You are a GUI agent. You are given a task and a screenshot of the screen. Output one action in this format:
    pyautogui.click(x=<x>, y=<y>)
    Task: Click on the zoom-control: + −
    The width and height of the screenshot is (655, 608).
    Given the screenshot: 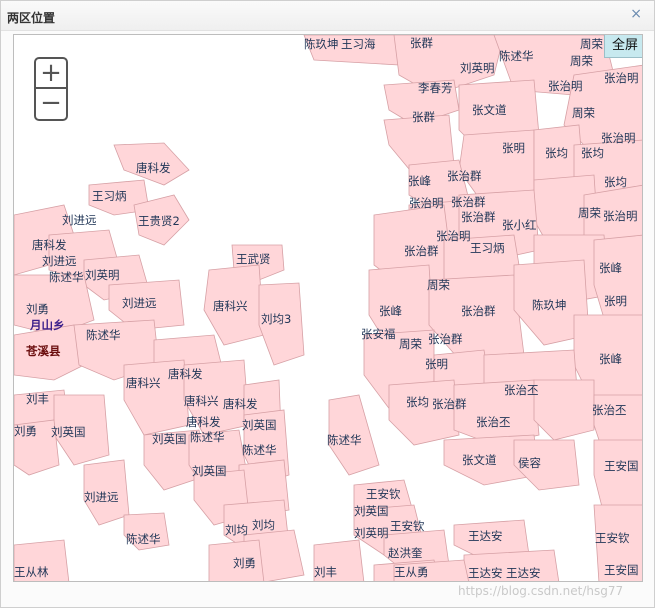 What is the action you would take?
    pyautogui.click(x=51, y=89)
    